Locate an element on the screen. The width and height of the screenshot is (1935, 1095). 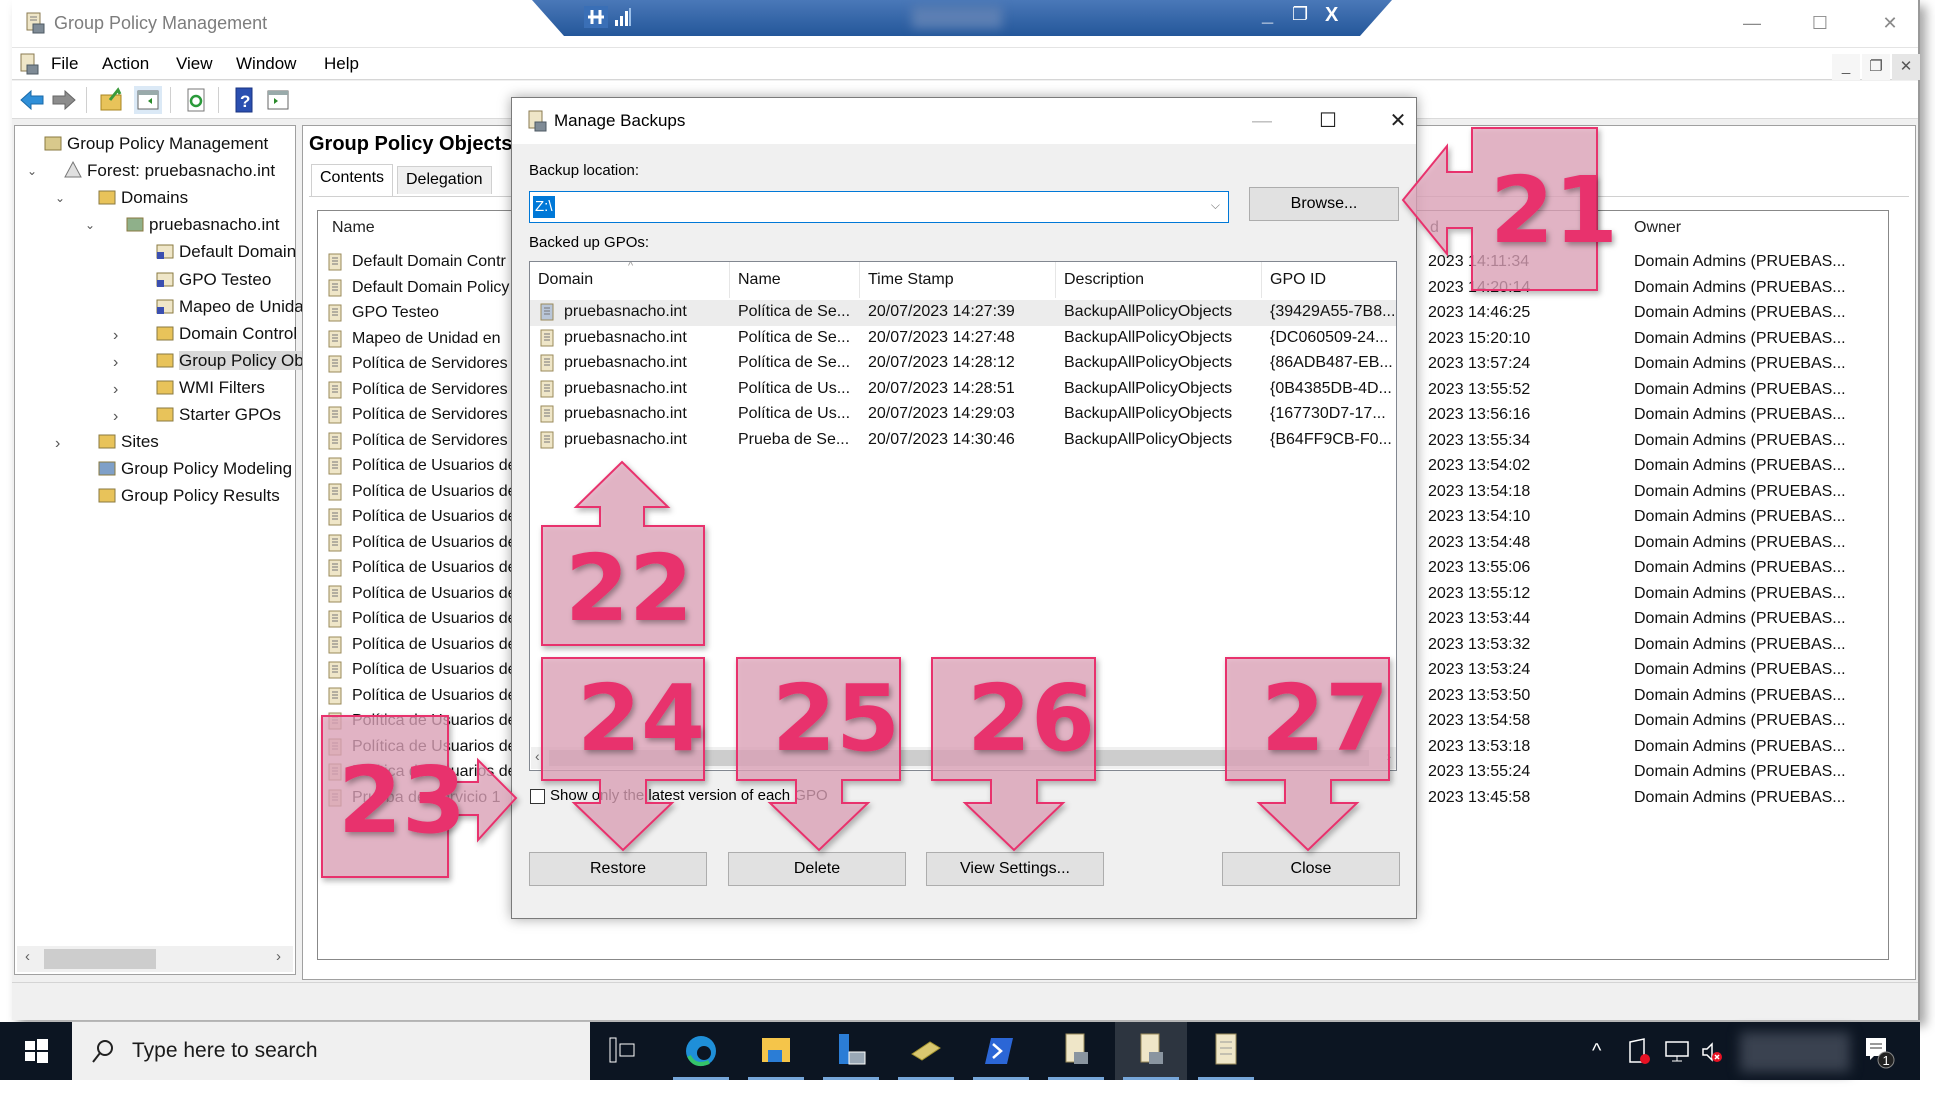
tree-item: pruebasnacho.int is located at coordinates (202, 225).